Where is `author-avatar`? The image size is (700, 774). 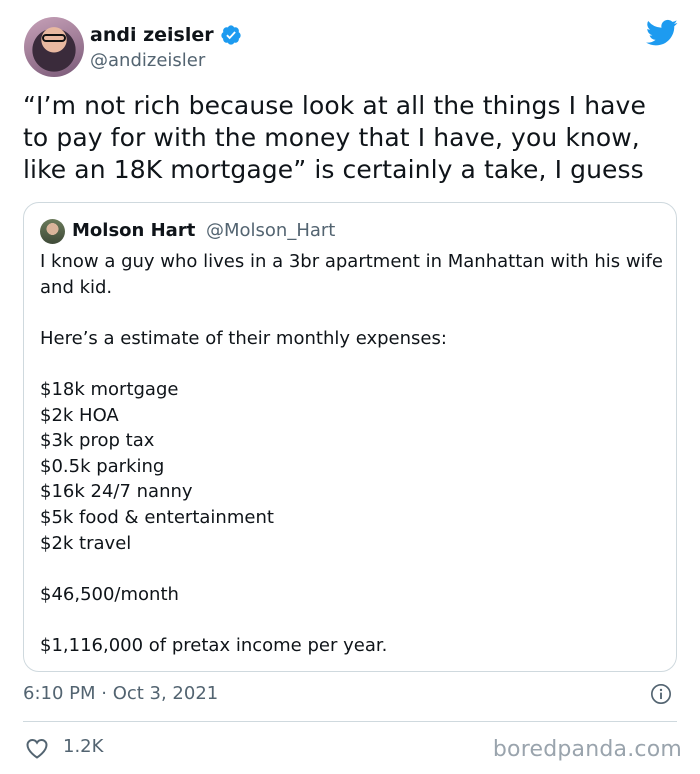 author-avatar is located at coordinates (54, 47).